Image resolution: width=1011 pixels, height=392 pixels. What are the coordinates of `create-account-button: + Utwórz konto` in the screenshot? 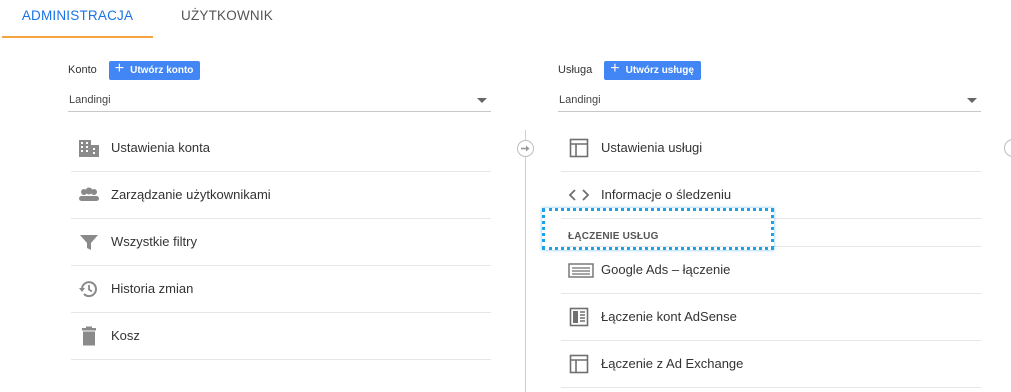 It's located at (154, 70).